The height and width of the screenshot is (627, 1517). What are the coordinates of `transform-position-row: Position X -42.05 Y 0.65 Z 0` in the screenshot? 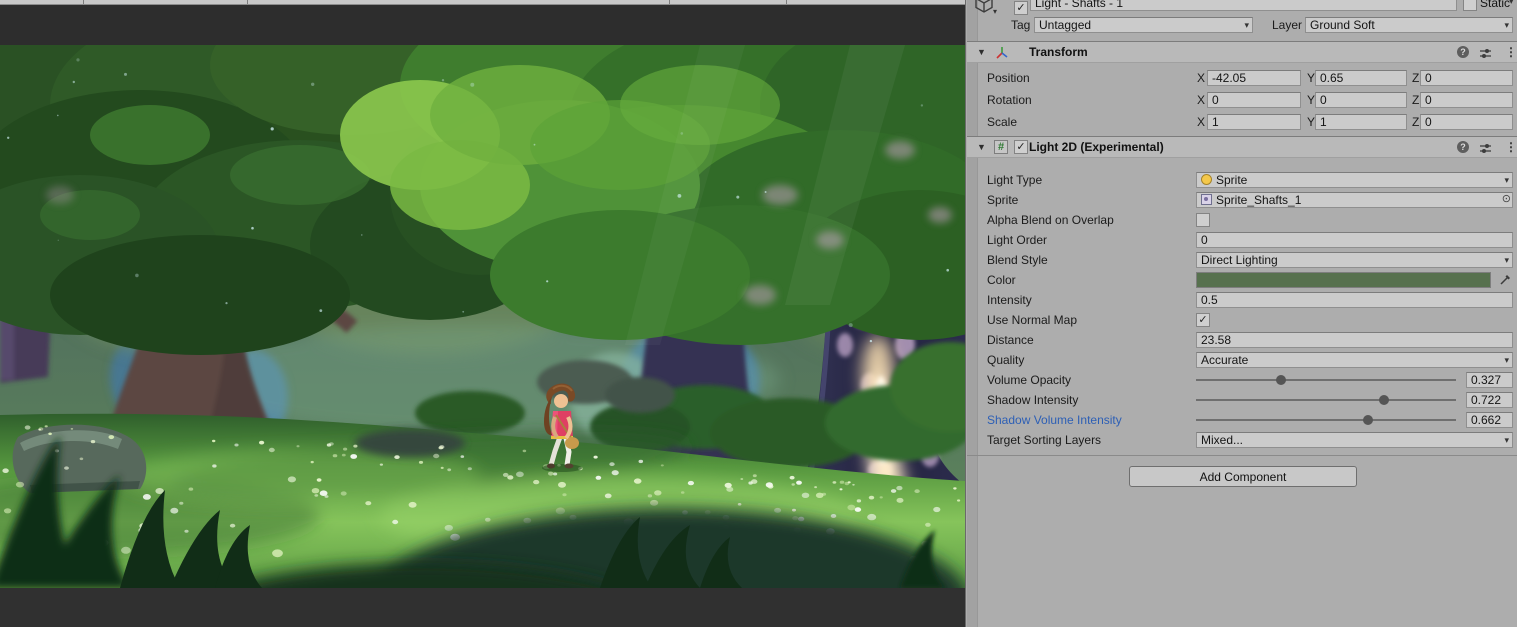 It's located at (1241, 78).